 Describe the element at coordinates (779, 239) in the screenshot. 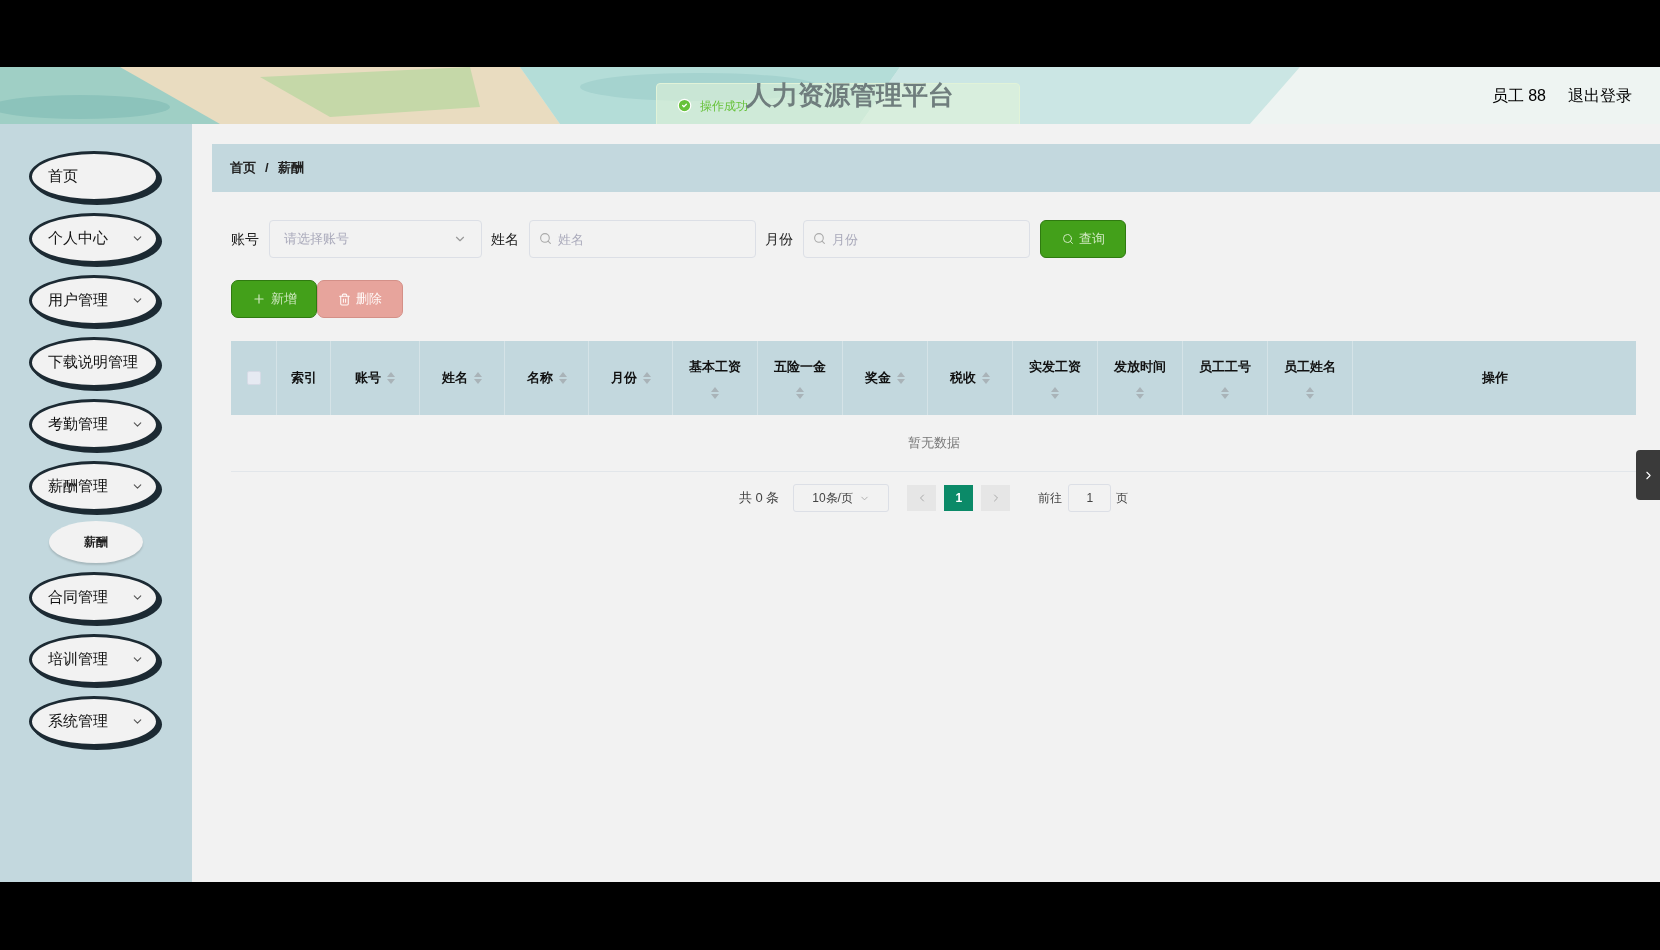

I see `filter-label: 月份` at that location.